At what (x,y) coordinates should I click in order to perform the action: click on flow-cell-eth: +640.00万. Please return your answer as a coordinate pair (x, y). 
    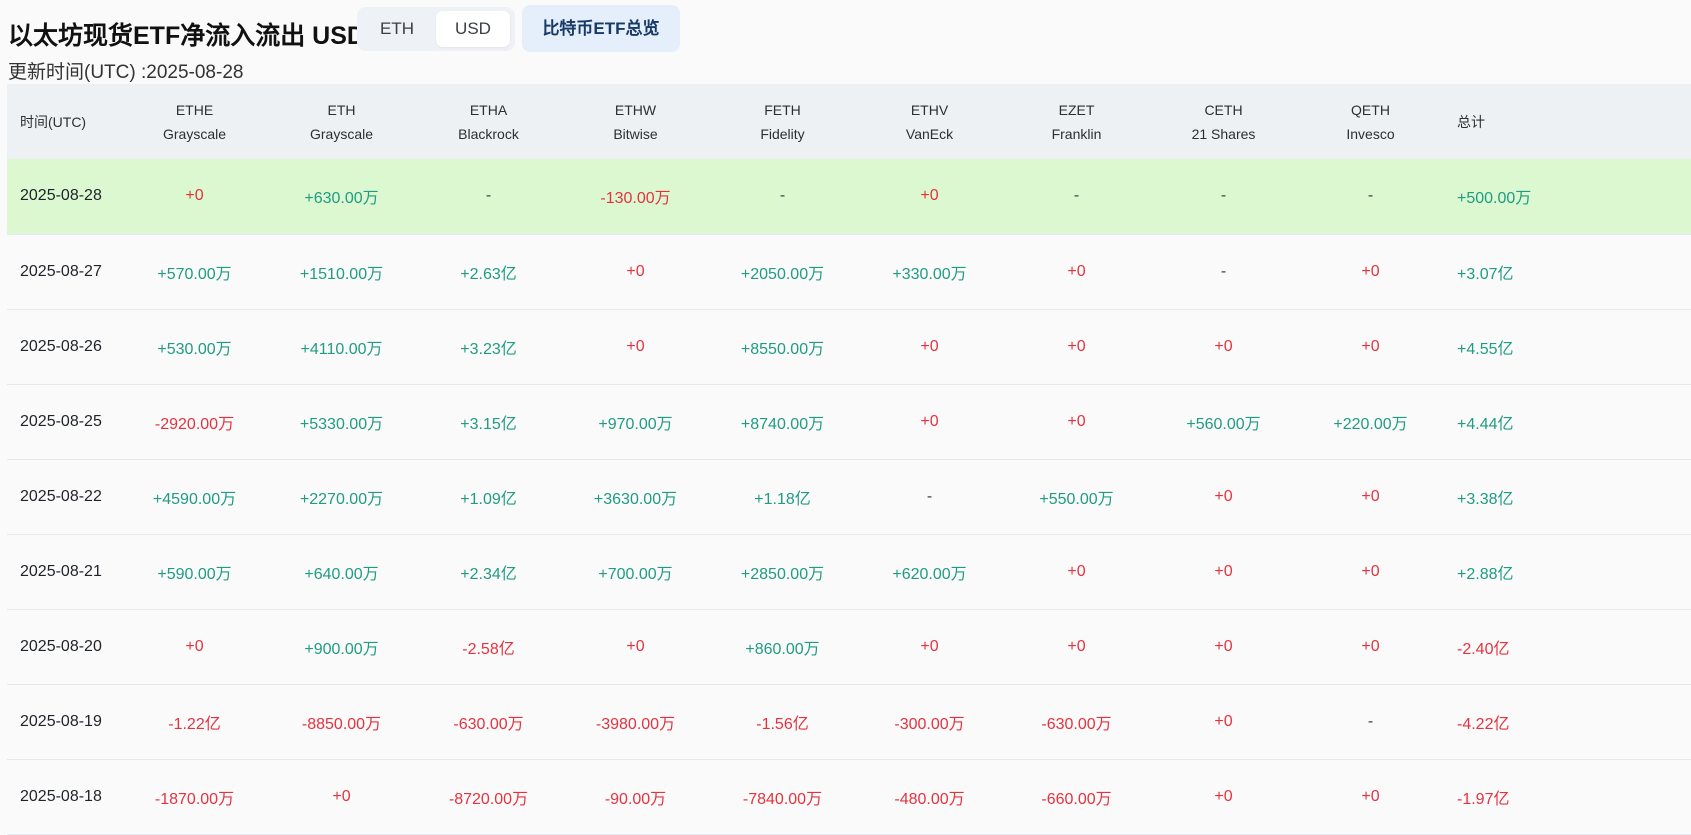
    Looking at the image, I should click on (341, 574).